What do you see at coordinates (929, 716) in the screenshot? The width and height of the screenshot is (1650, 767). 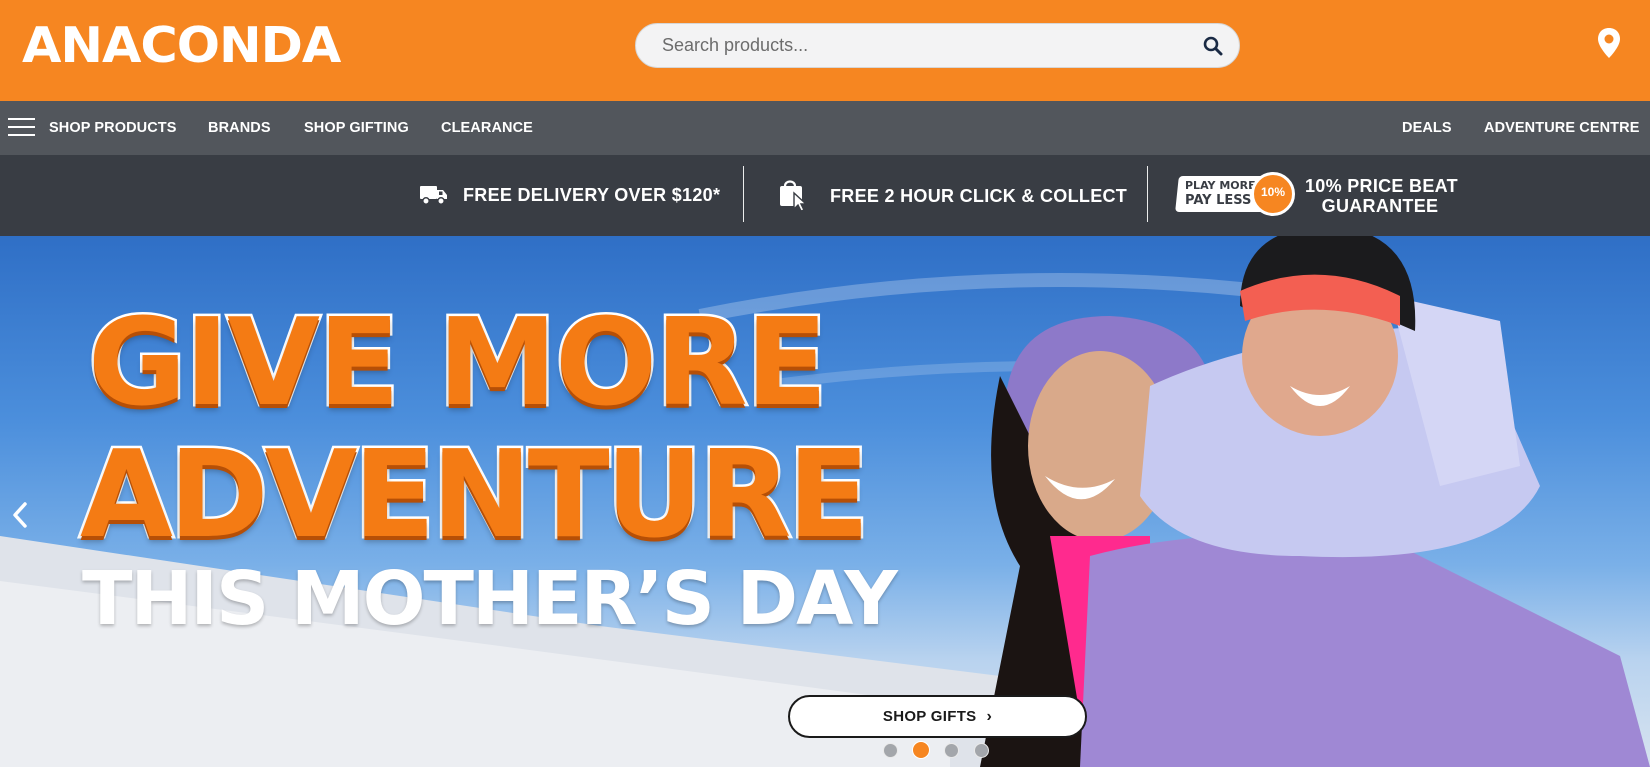 I see `shop-gifts-label: SHOP GIFTS` at bounding box center [929, 716].